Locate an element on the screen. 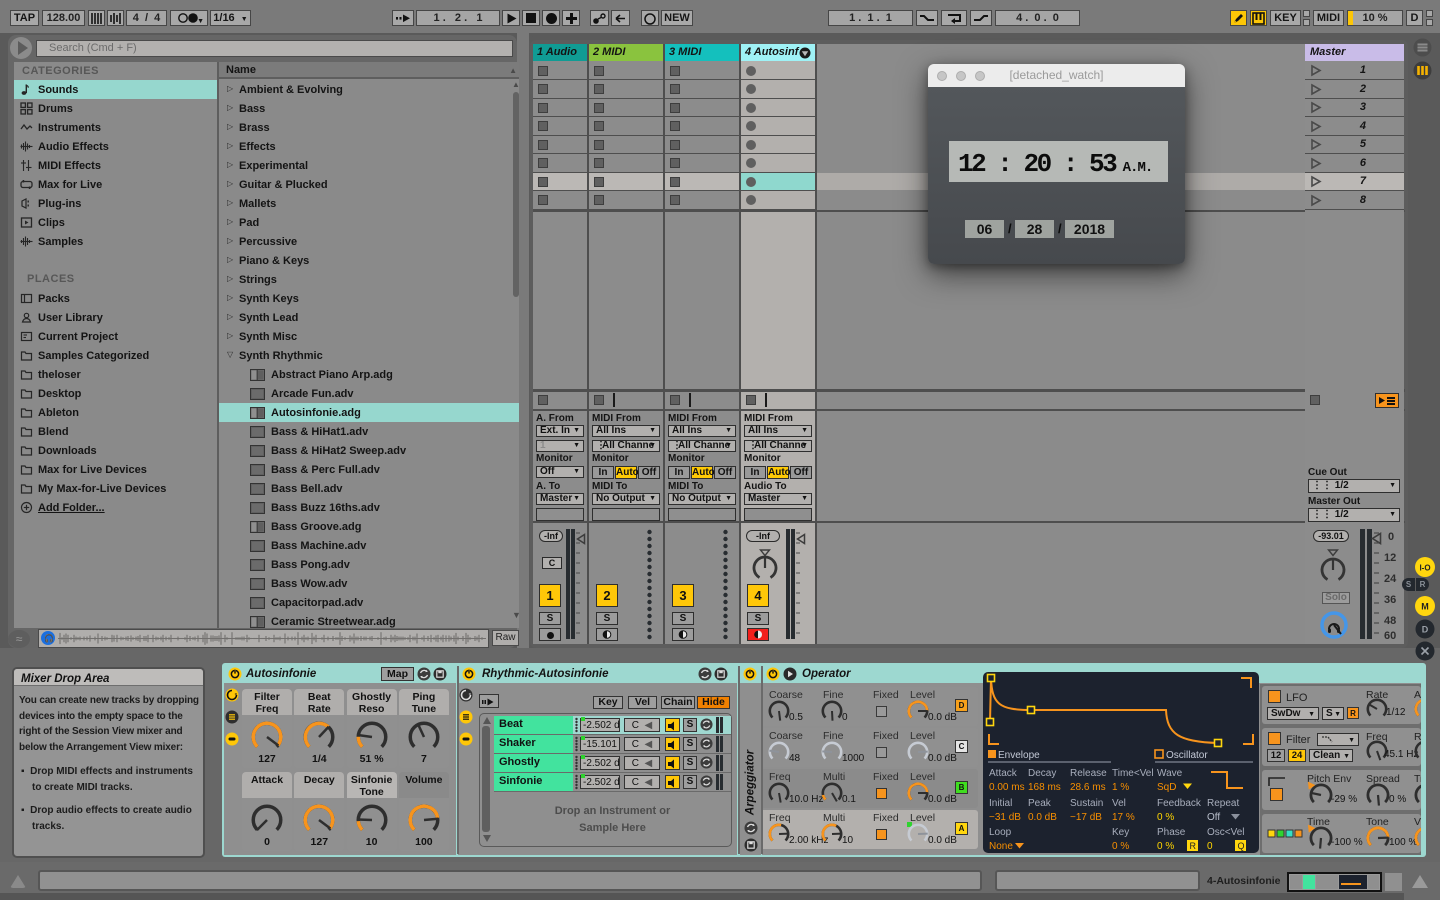 The width and height of the screenshot is (1440, 900). svg-text: Key is located at coordinates (1120, 832).